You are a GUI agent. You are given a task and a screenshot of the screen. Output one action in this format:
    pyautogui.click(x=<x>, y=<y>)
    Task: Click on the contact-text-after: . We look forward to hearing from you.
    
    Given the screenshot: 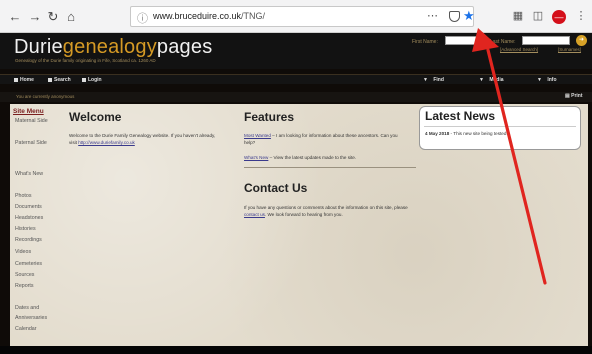 What is the action you would take?
    pyautogui.click(x=303, y=214)
    